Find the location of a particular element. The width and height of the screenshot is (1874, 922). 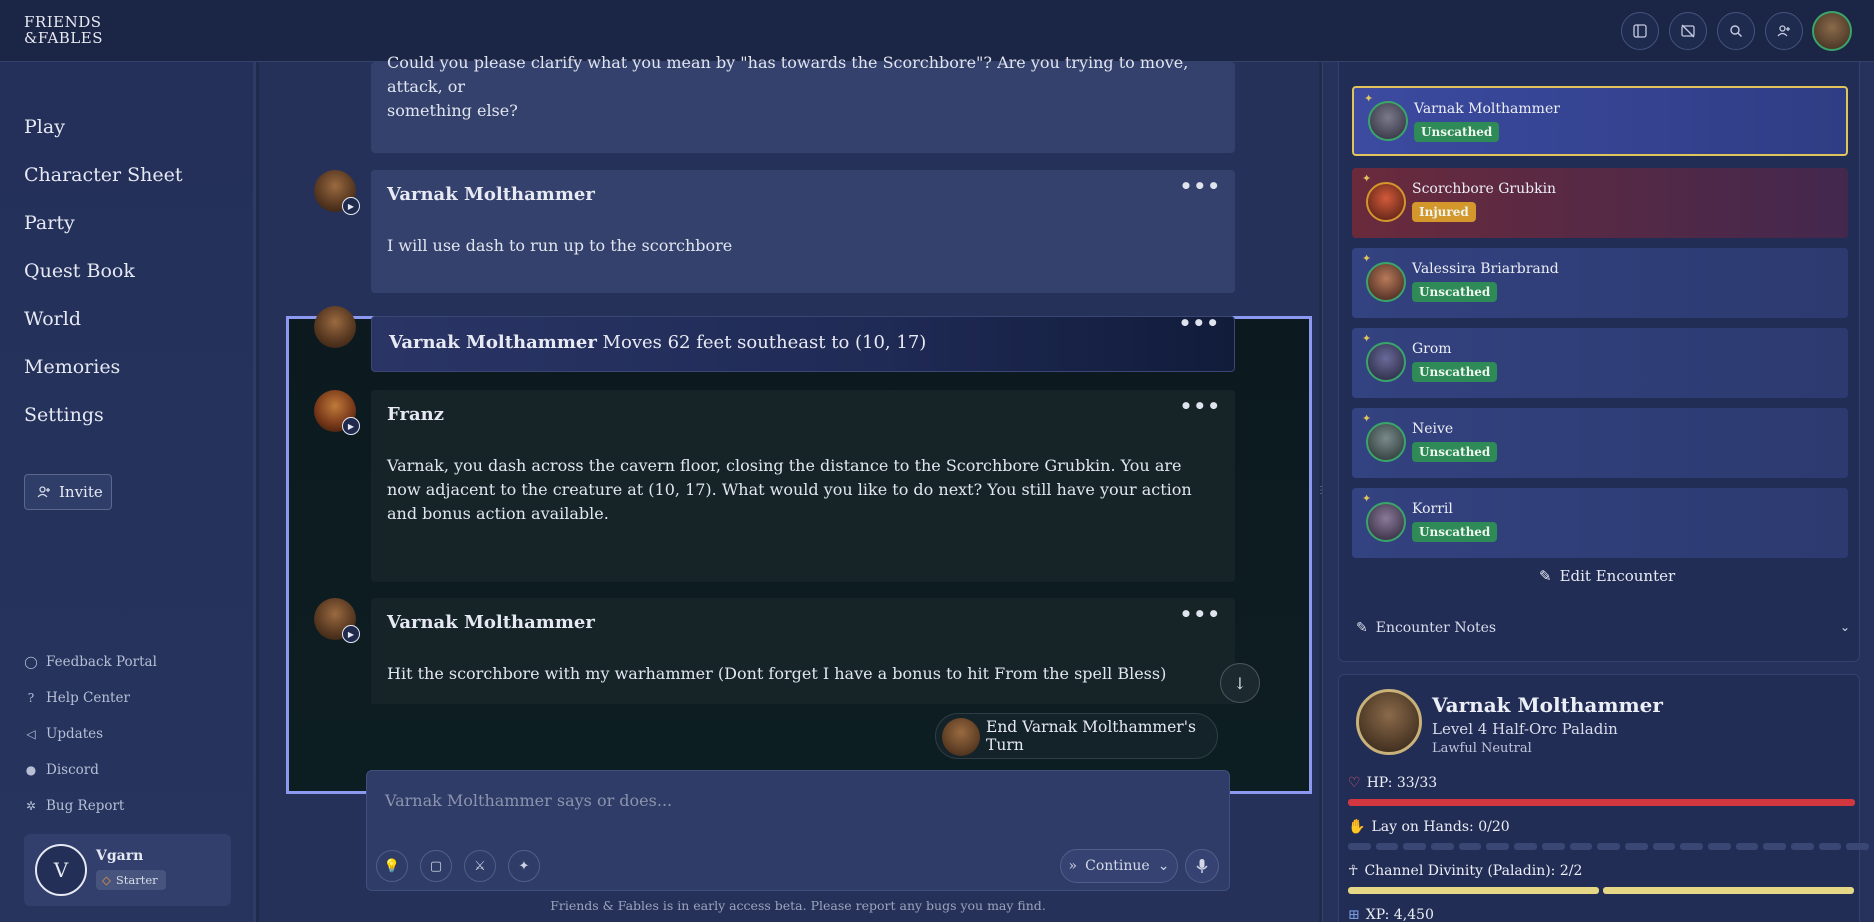

channel-divinity-bar is located at coordinates (1601, 890).